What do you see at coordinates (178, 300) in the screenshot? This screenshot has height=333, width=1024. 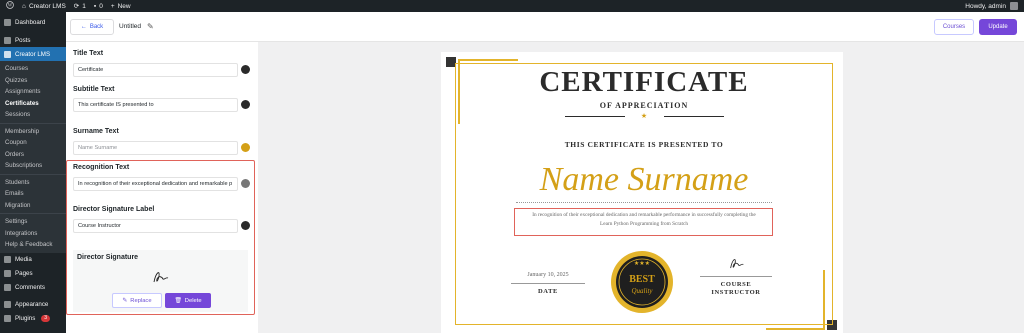 I see `trash-icon: 🗑` at bounding box center [178, 300].